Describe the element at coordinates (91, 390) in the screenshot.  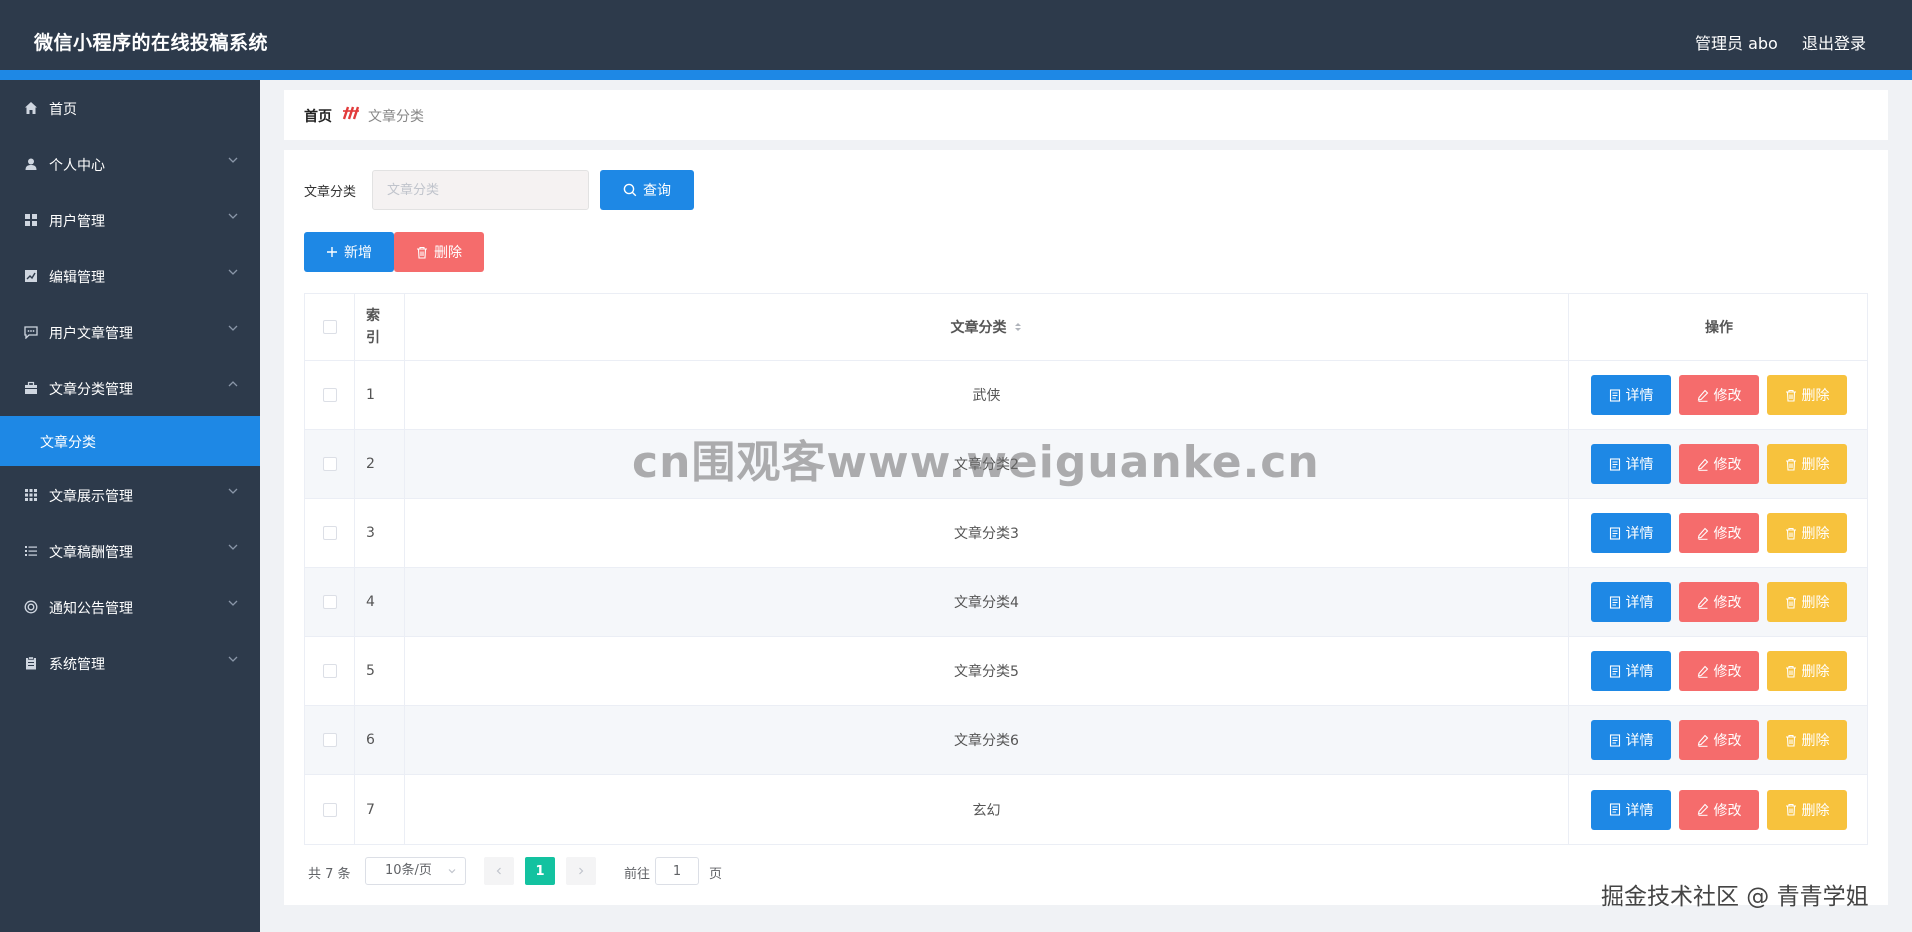
I see `sidebar-item-label: 文章分类管理` at that location.